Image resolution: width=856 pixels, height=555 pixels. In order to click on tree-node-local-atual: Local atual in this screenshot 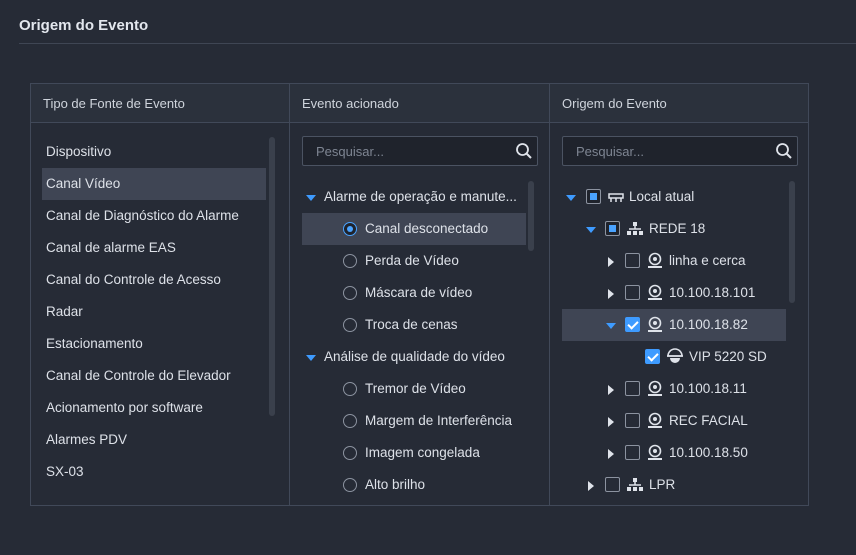, I will do `click(674, 197)`.